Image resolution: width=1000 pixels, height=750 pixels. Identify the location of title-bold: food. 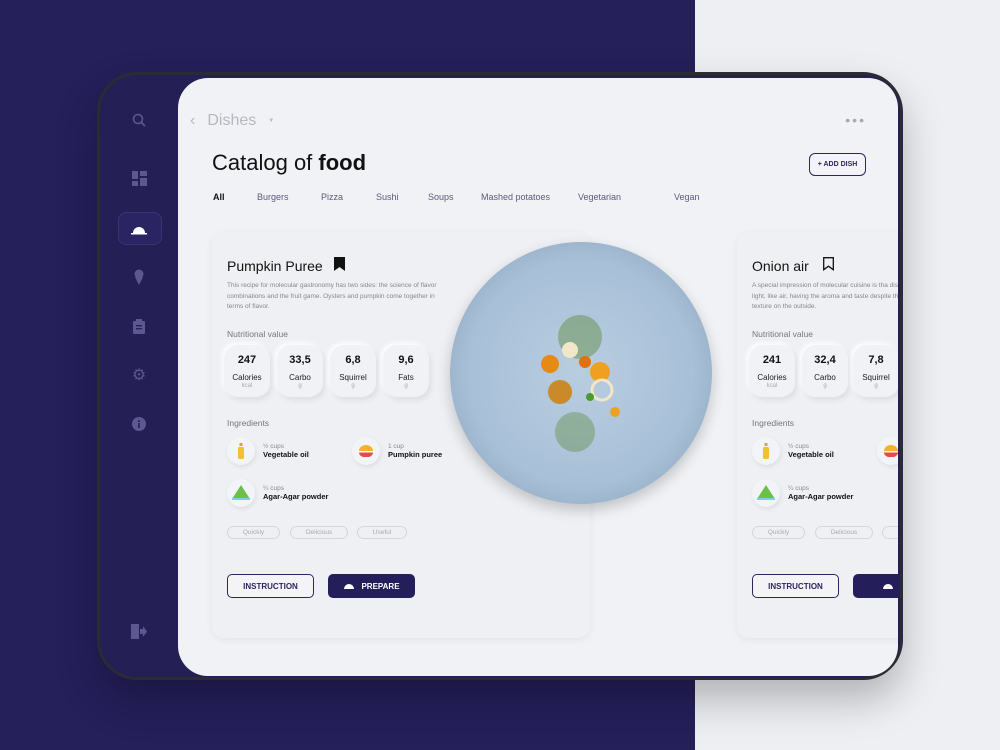
(342, 162).